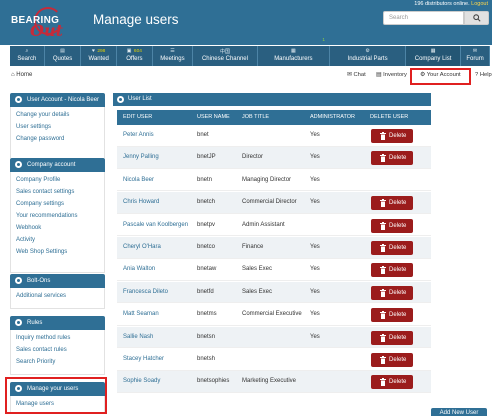 Image resolution: width=492 pixels, height=416 pixels. Describe the element at coordinates (138, 180) in the screenshot. I see `edit-user-link: Nicola Beer` at that location.